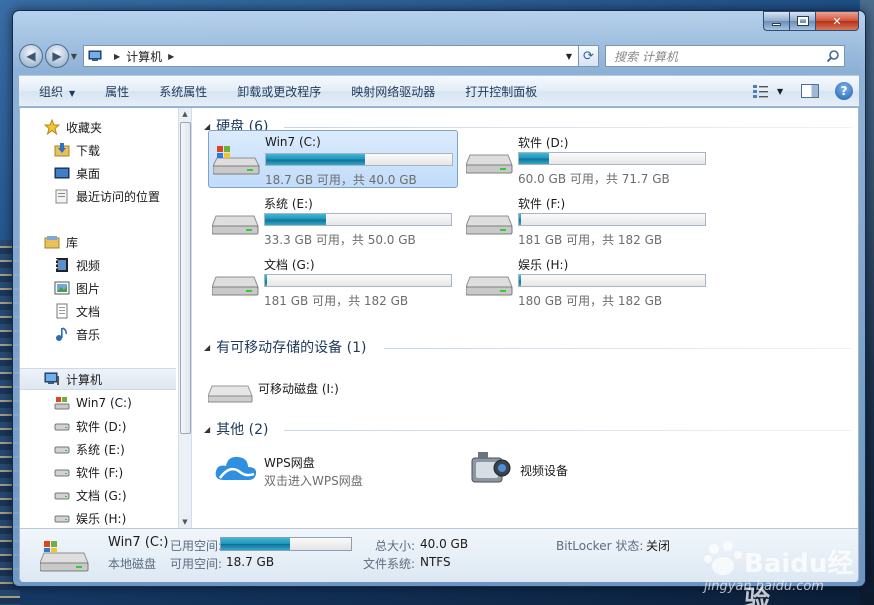 This screenshot has width=874, height=605. I want to click on properties-button: 属性, so click(117, 91).